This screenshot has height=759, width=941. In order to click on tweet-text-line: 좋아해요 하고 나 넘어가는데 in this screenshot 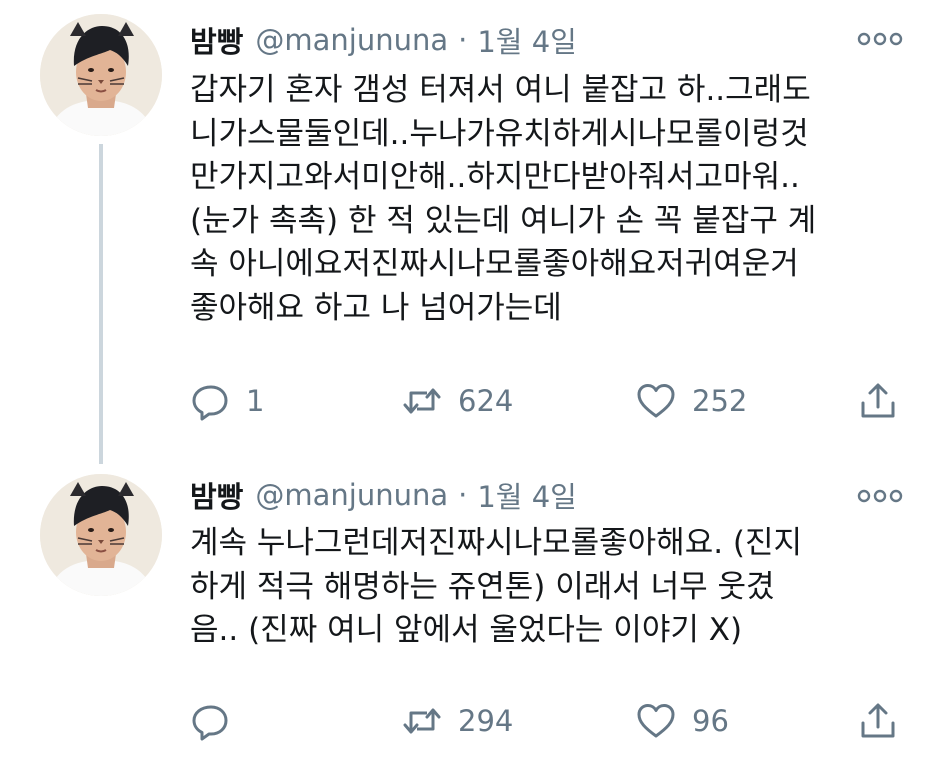, I will do `click(376, 307)`.